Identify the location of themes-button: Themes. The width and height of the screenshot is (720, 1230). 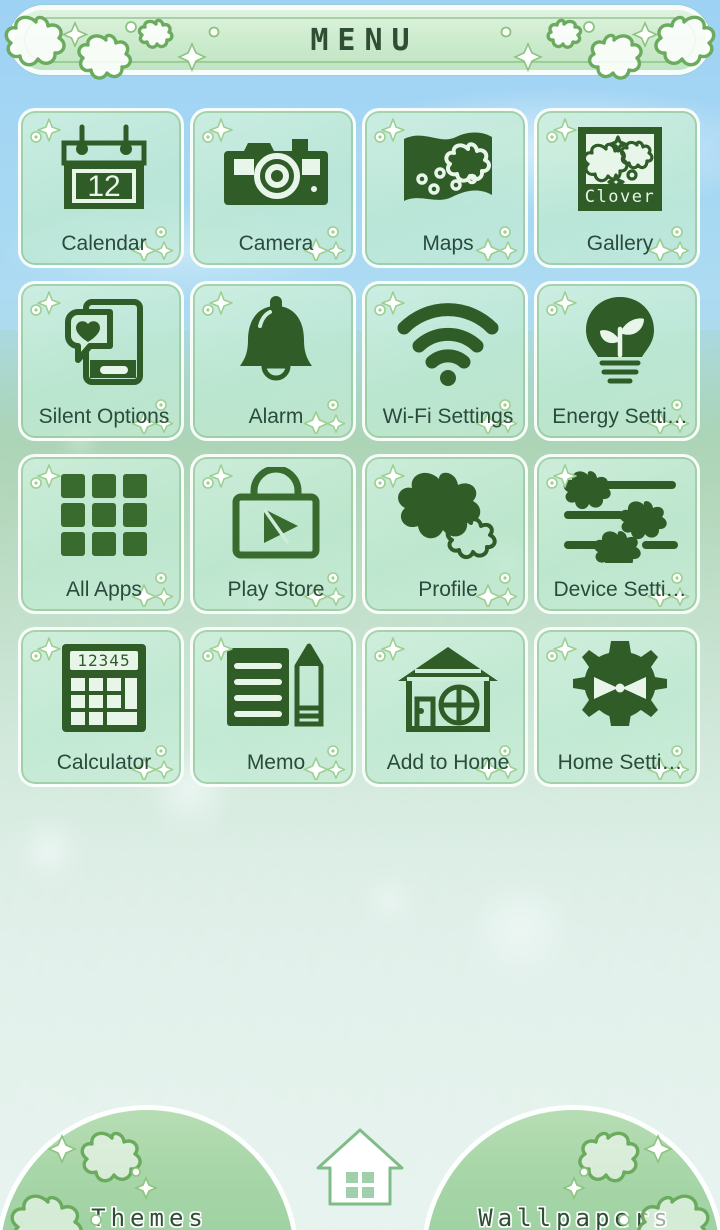
(147, 1170).